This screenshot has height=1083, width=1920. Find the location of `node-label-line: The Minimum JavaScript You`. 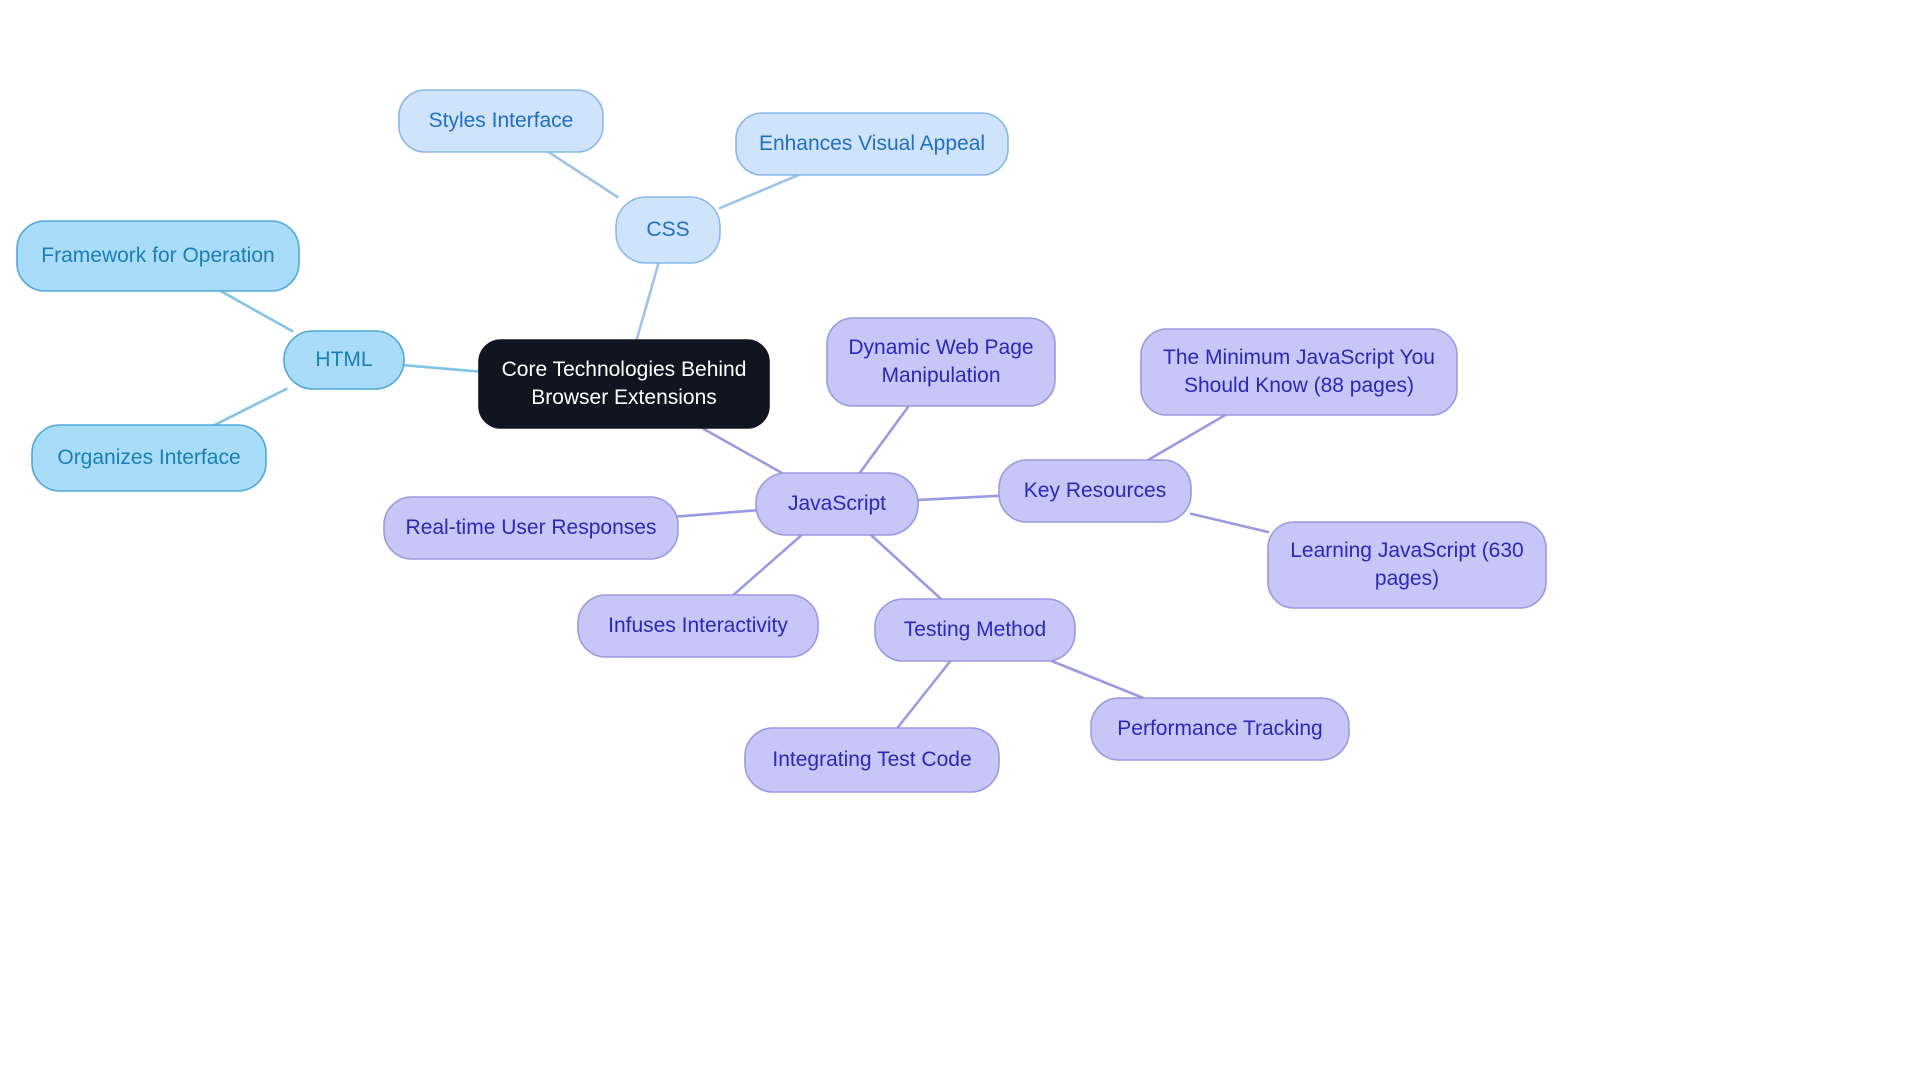

node-label-line: The Minimum JavaScript You is located at coordinates (1299, 357).